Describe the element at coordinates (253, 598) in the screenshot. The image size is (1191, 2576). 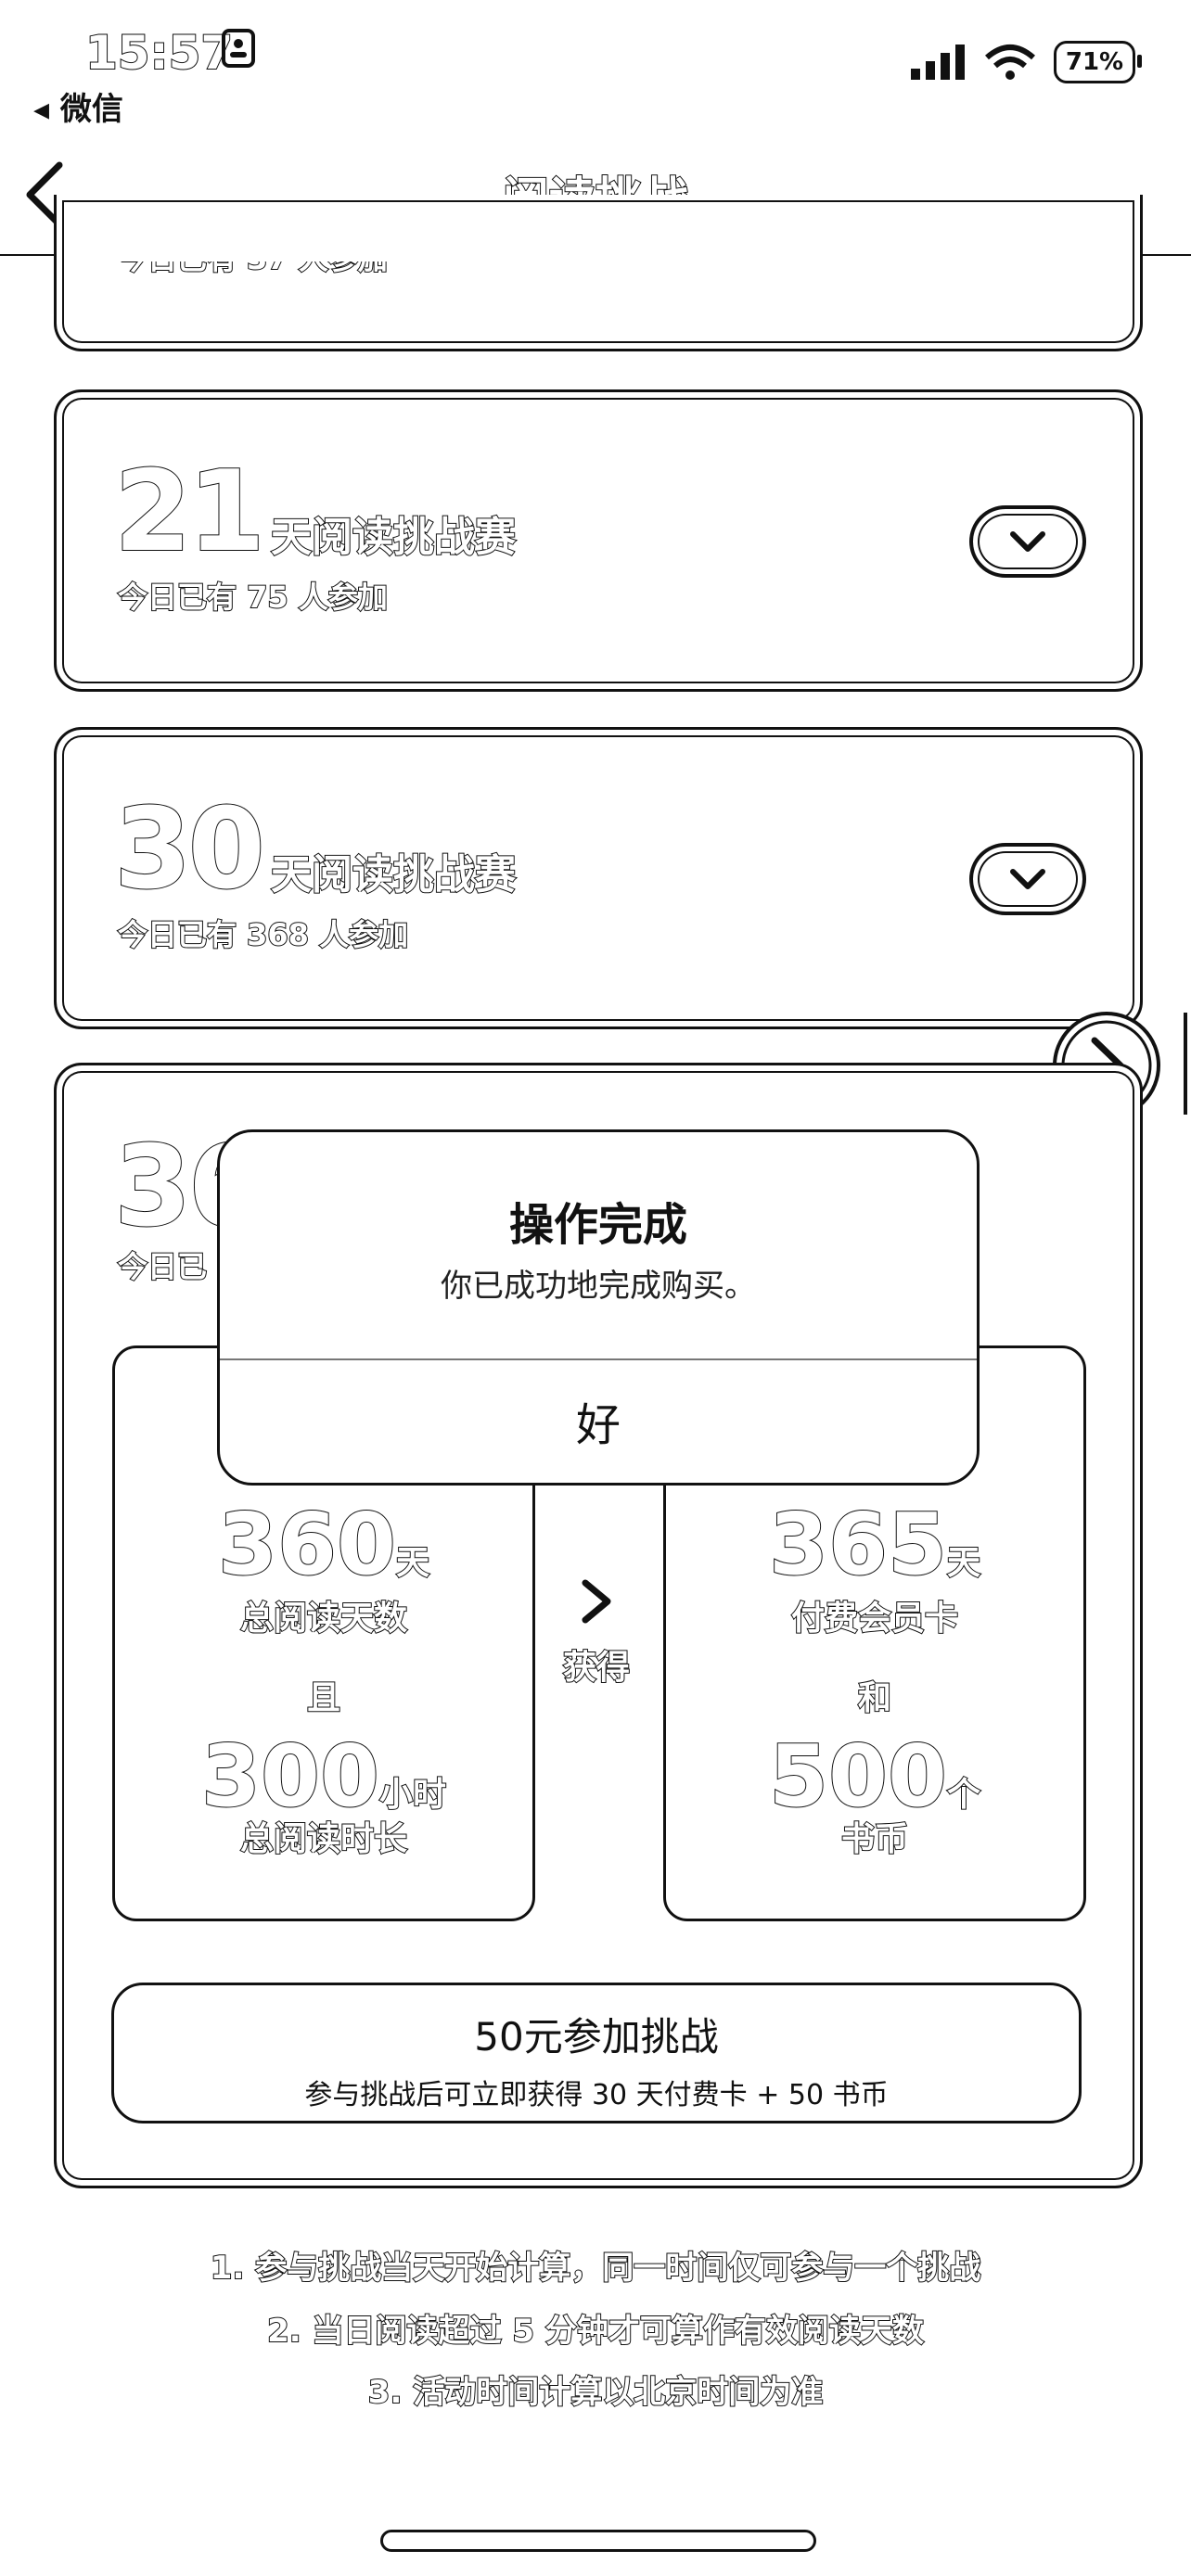
I see `card-participants: 今日已有 75 人参加` at that location.